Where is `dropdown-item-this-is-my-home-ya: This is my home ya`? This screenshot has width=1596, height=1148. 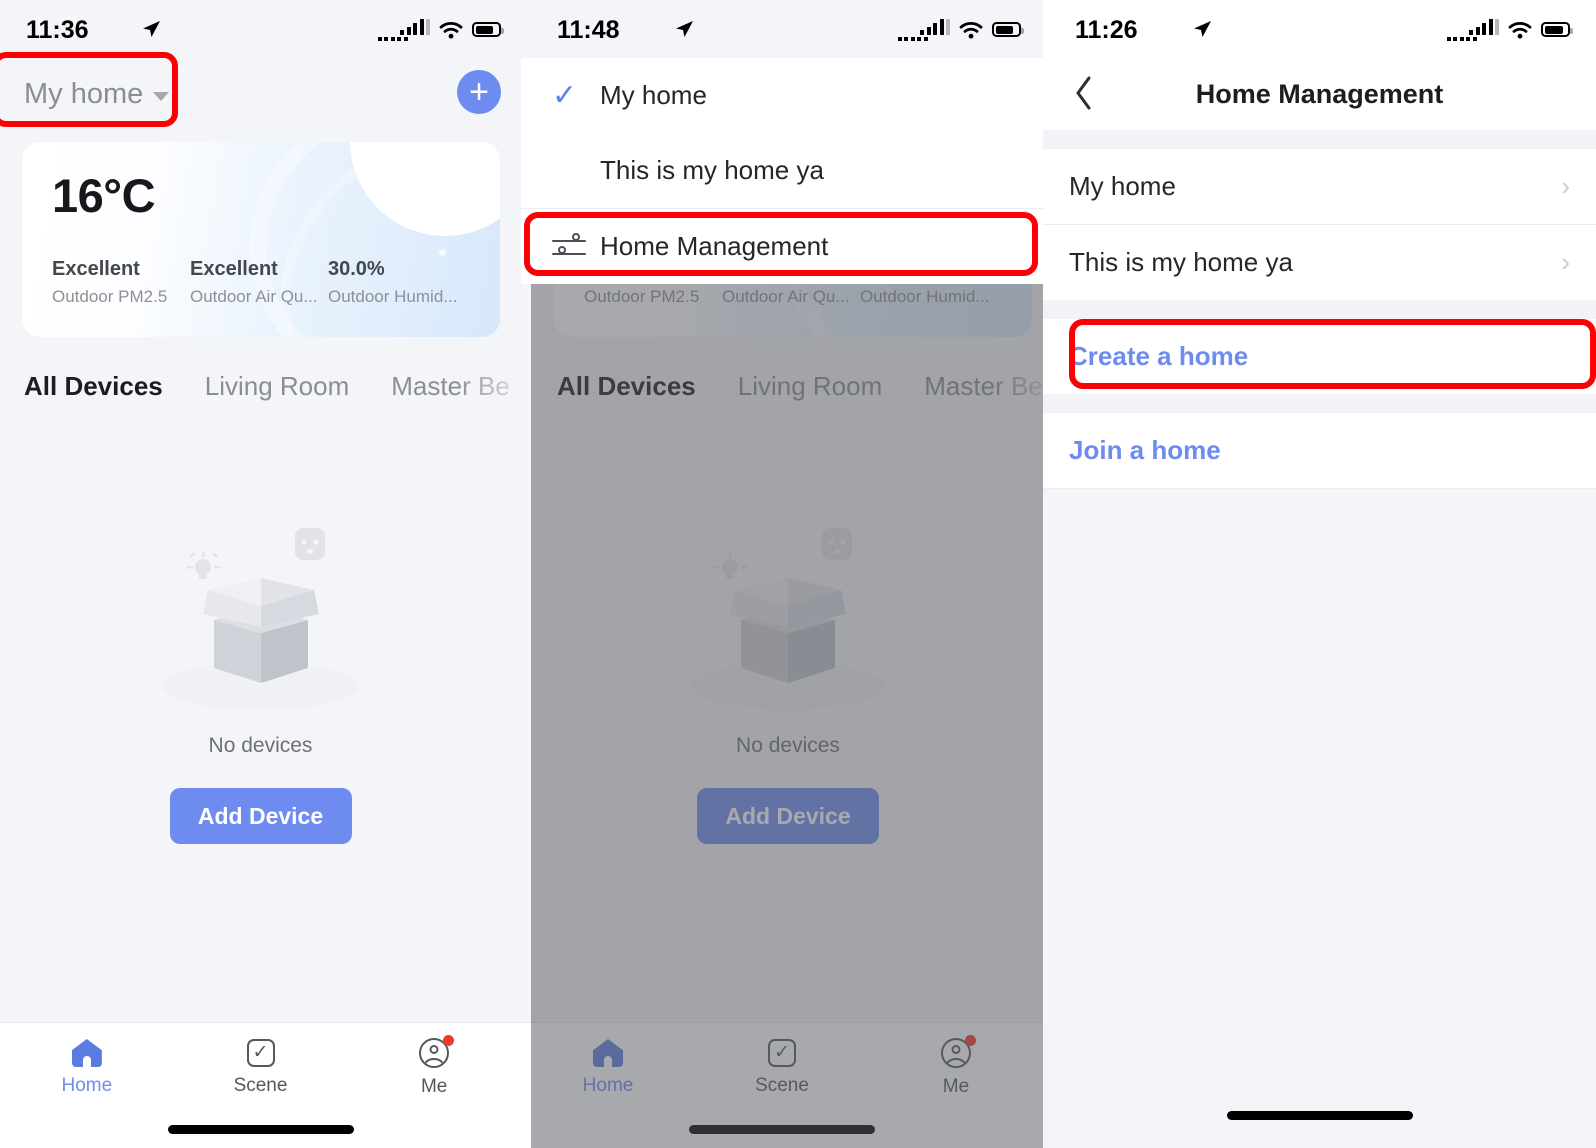 dropdown-item-this-is-my-home-ya: This is my home ya is located at coordinates (782, 170).